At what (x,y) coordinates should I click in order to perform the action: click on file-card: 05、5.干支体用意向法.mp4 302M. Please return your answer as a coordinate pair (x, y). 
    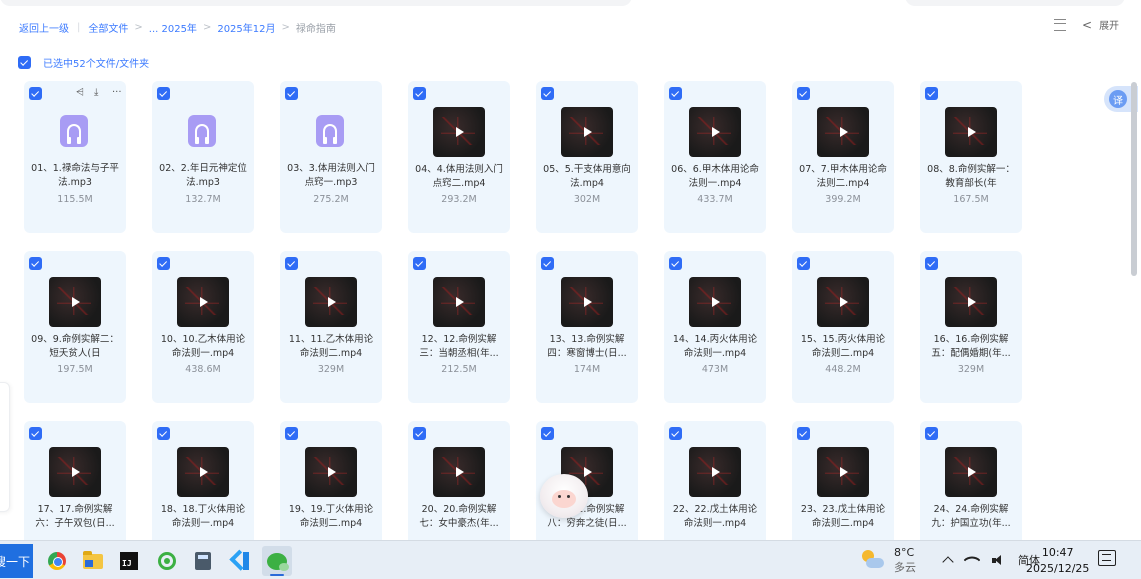
    Looking at the image, I should click on (587, 157).